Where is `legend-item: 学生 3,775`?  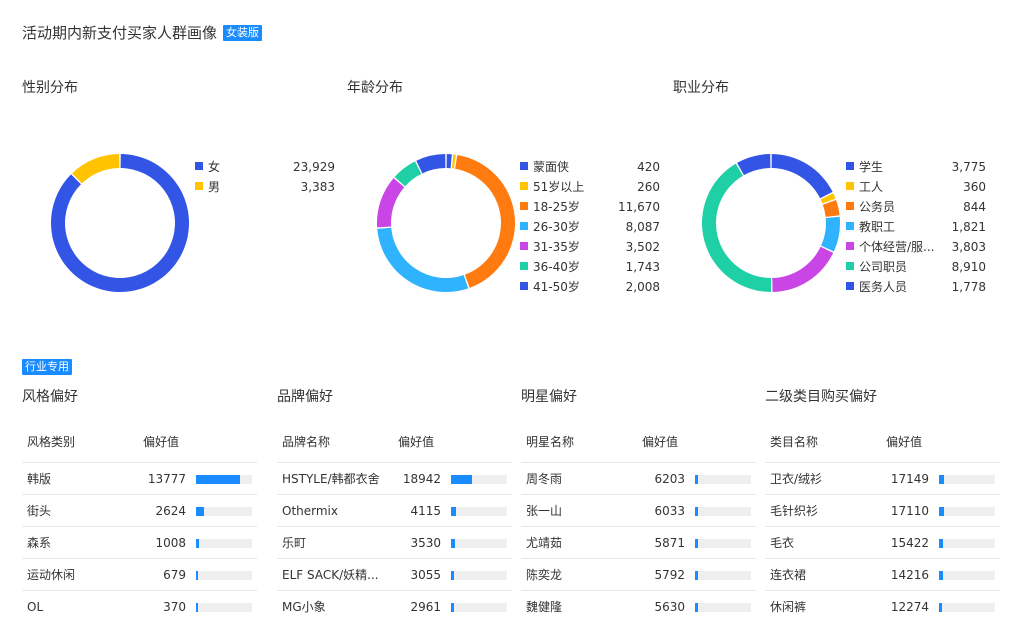
legend-item: 学生 3,775 is located at coordinates (916, 167).